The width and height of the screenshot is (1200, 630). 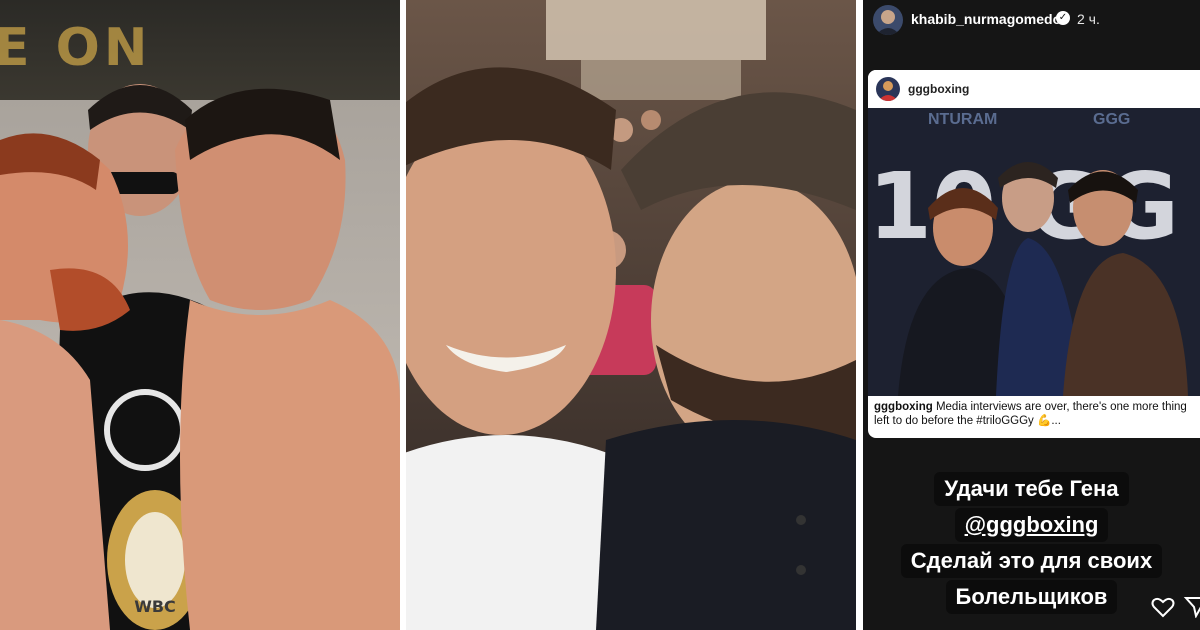 I want to click on story-mention-wrap: @gggboxing, so click(x=1031, y=525).